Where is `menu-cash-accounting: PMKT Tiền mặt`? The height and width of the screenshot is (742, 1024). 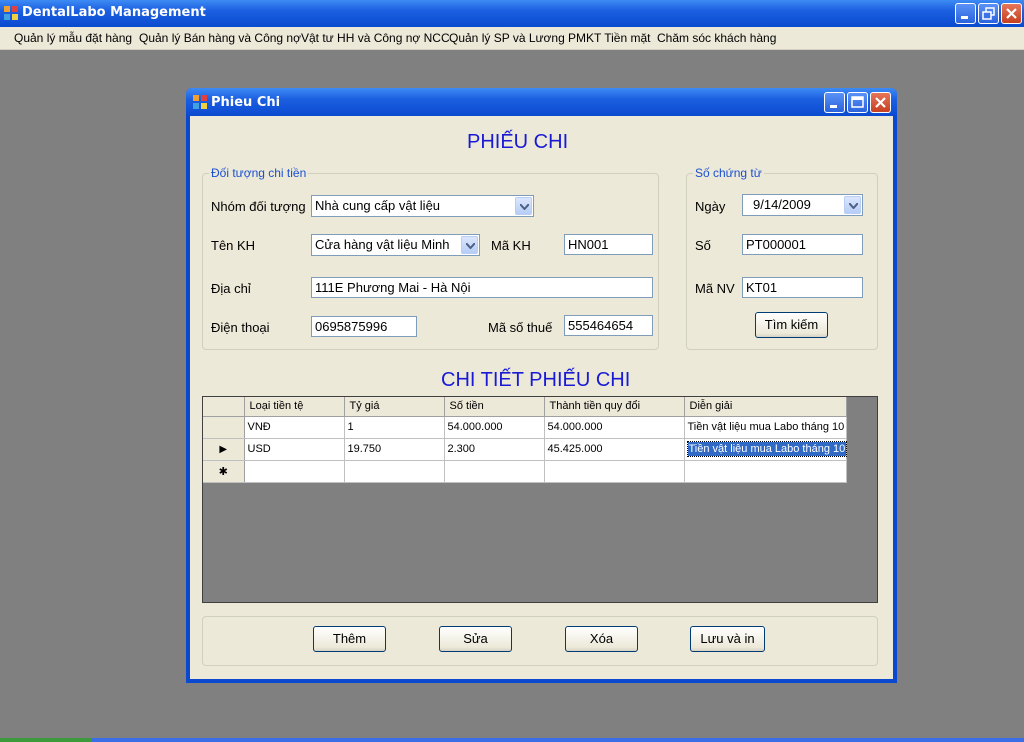 menu-cash-accounting: PMKT Tiền mặt is located at coordinates (609, 38).